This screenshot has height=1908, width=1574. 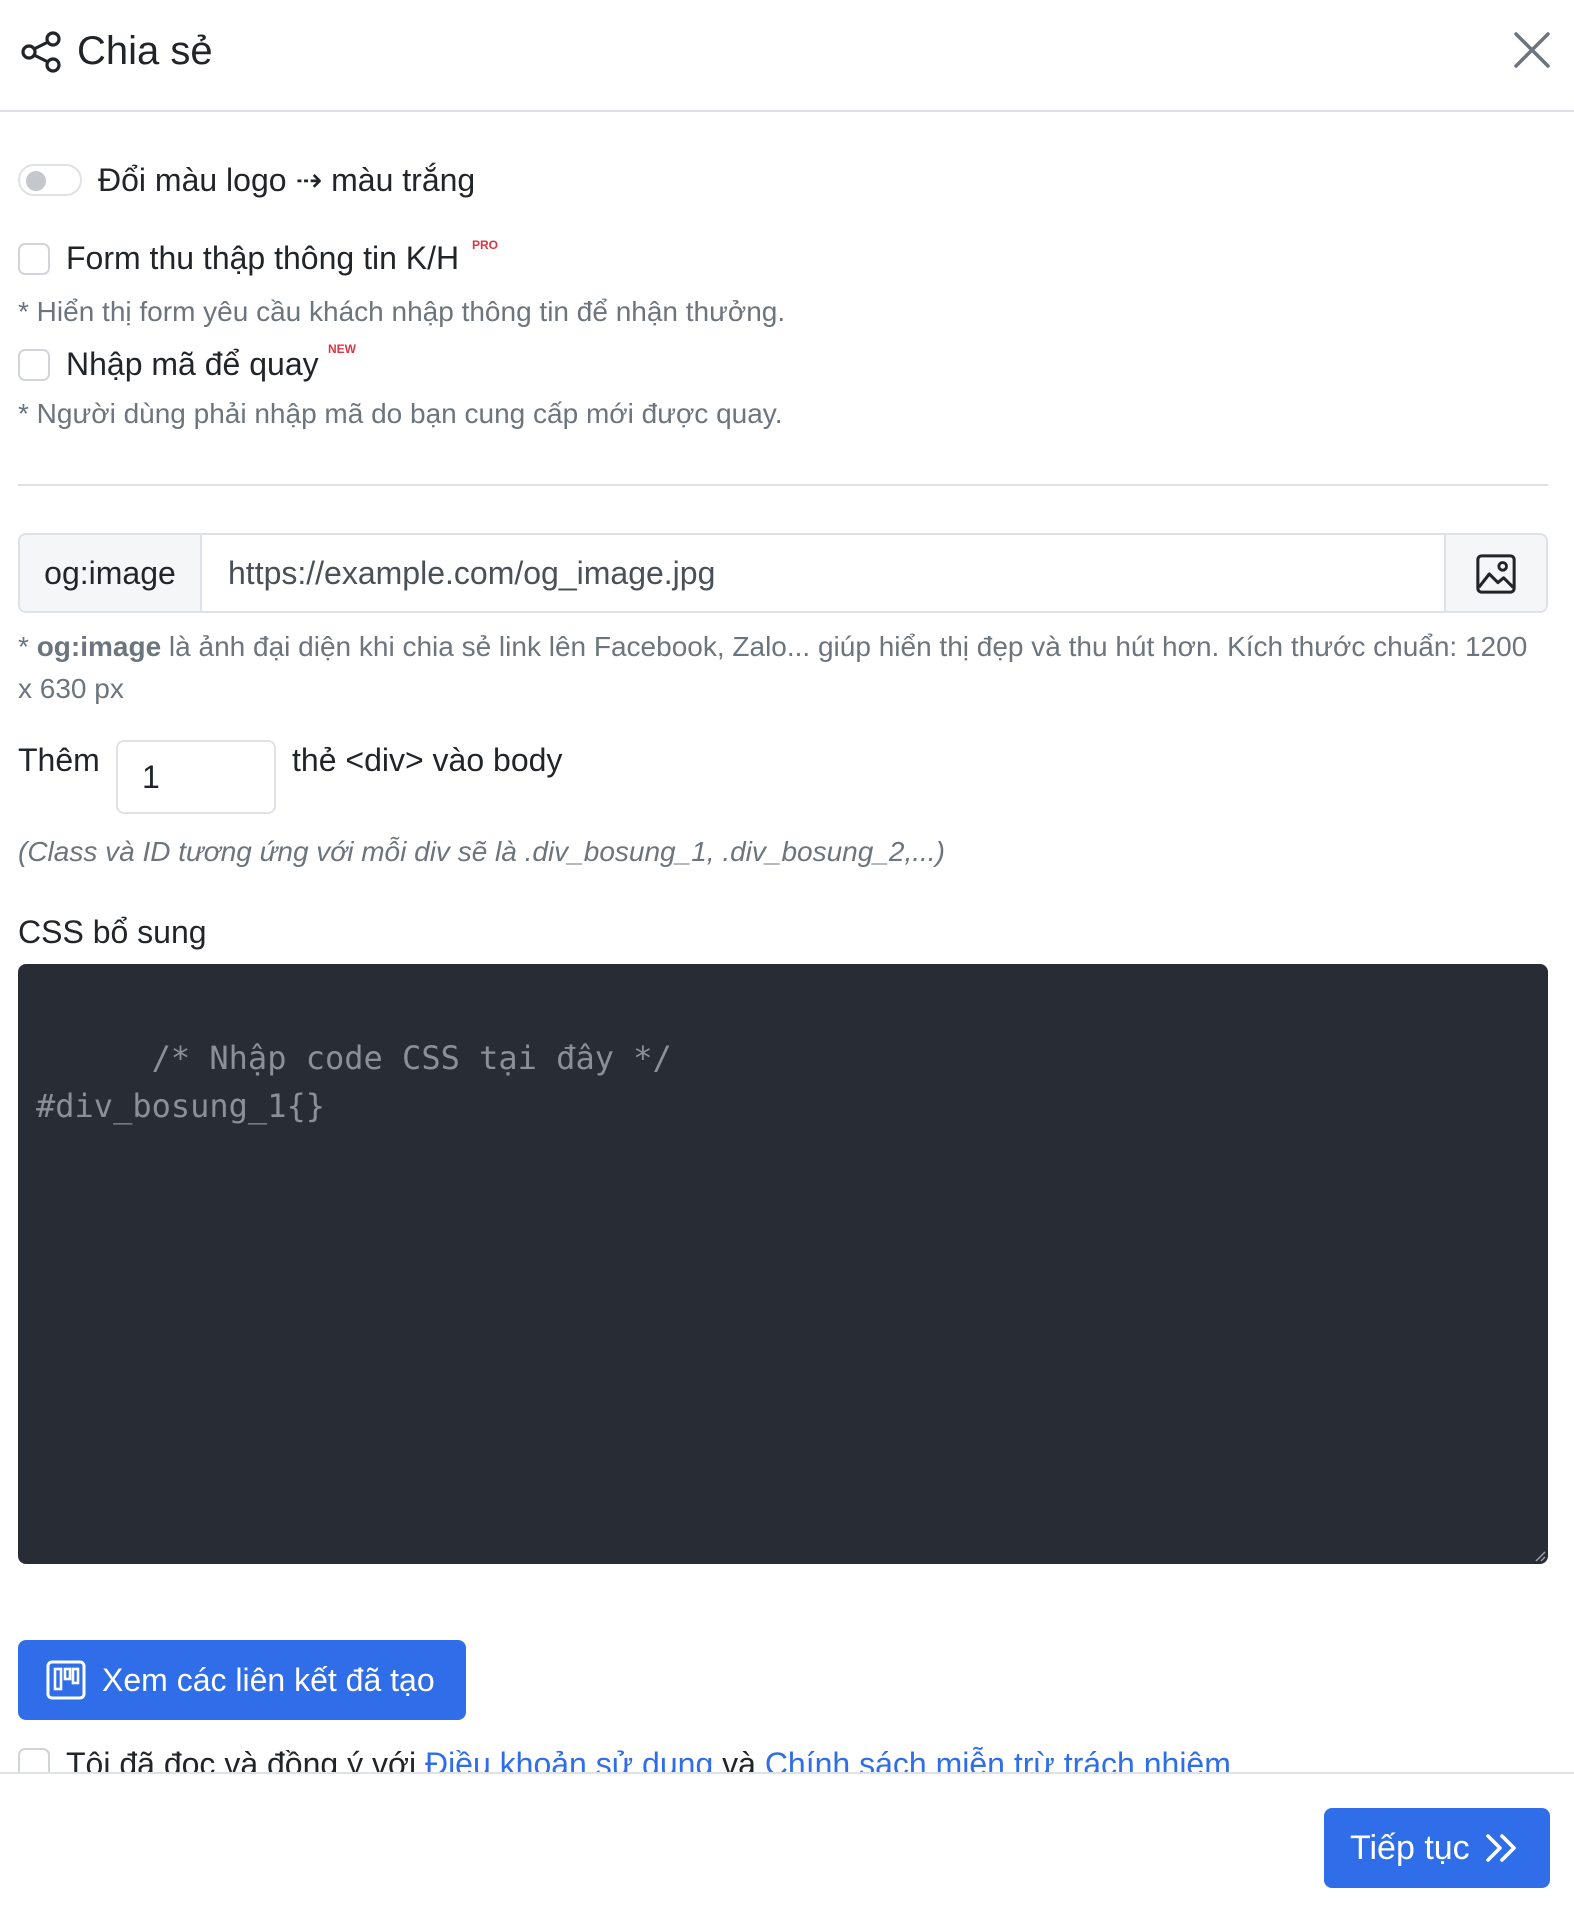 I want to click on close-icon, so click(x=1532, y=50).